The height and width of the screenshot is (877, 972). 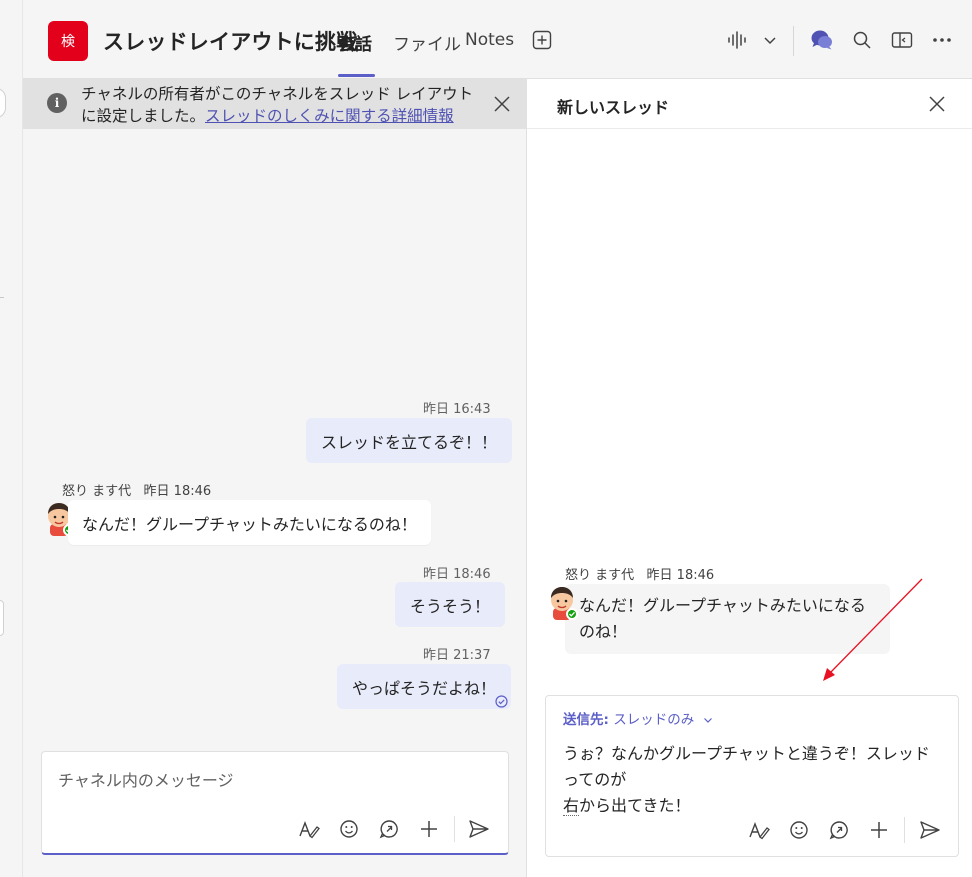 What do you see at coordinates (11, 438) in the screenshot?
I see `left-rail-strip` at bounding box center [11, 438].